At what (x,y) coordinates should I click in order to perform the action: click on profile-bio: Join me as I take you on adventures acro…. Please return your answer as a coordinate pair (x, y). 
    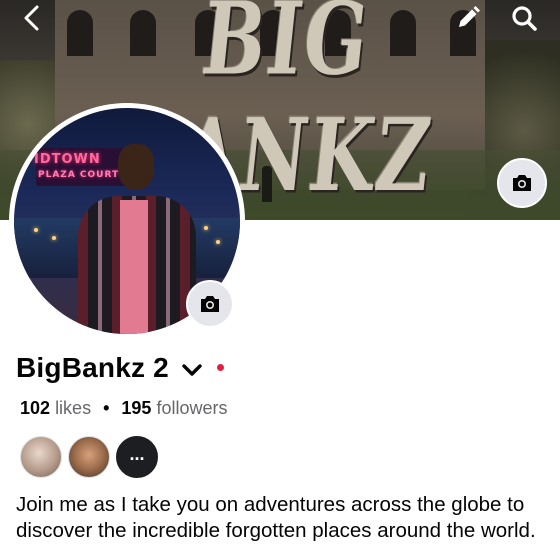
    Looking at the image, I should click on (276, 517).